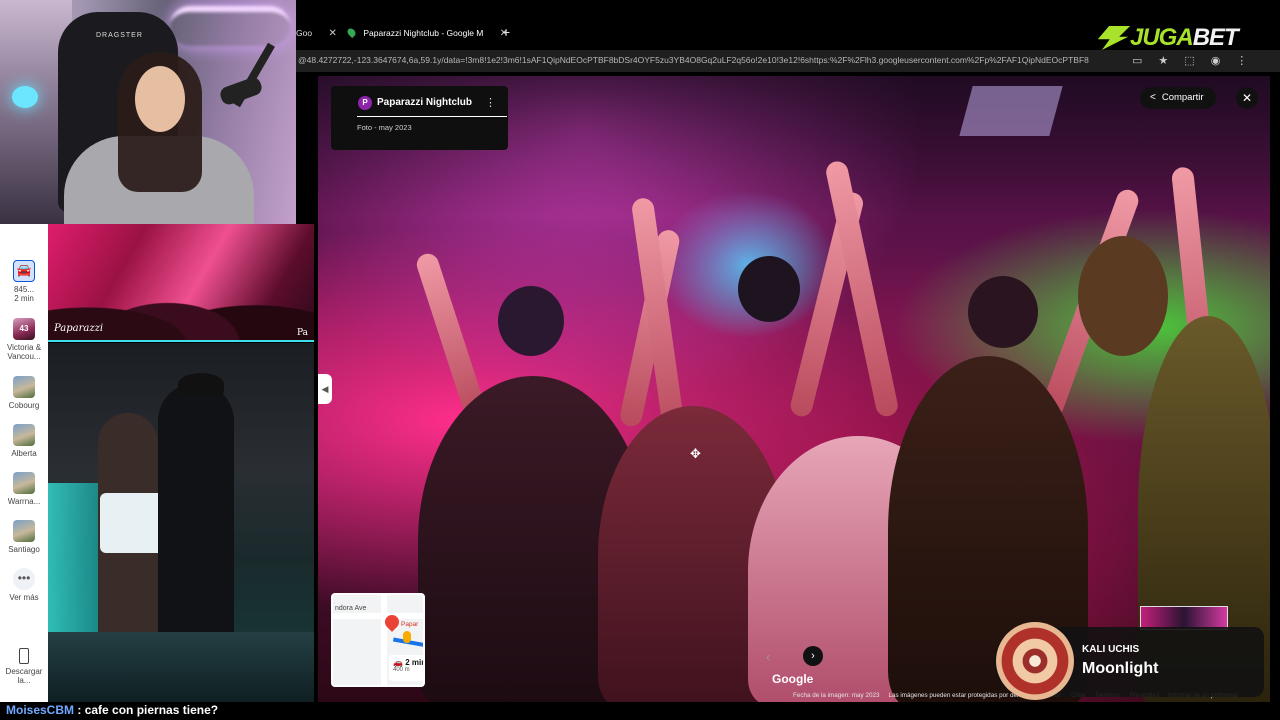  I want to click on title-underline, so click(432, 116).